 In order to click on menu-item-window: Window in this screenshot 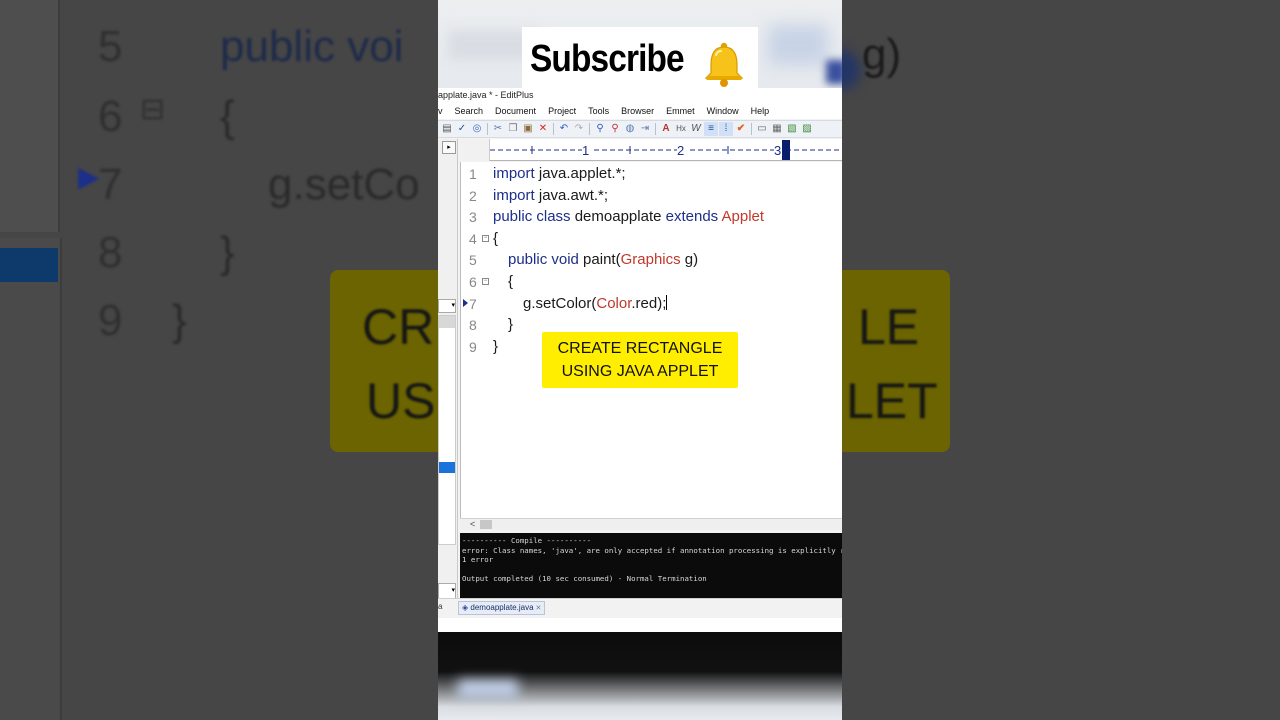, I will do `click(723, 111)`.